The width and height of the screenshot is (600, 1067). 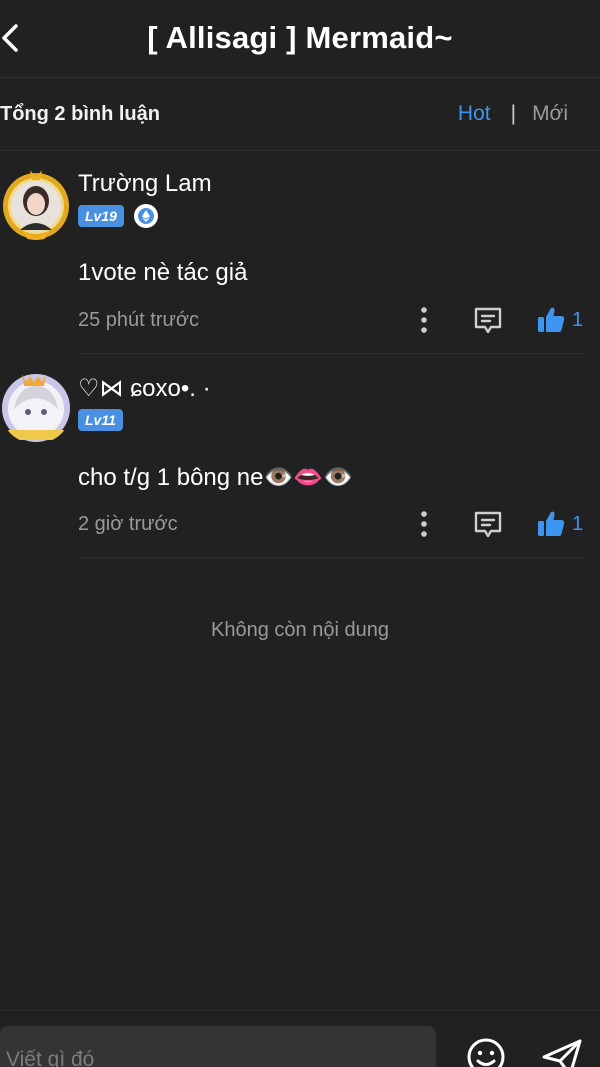 I want to click on comment-text: 1vote nè tác giả, so click(x=163, y=272).